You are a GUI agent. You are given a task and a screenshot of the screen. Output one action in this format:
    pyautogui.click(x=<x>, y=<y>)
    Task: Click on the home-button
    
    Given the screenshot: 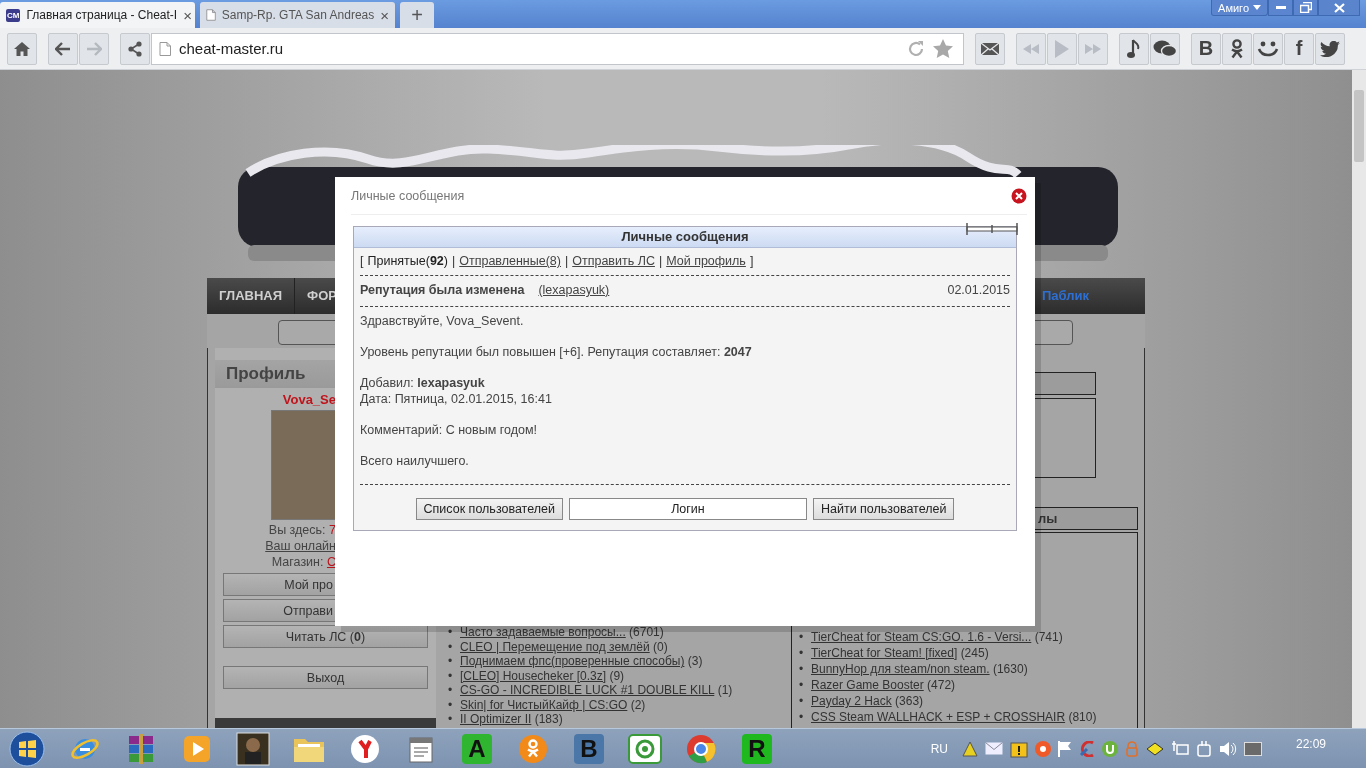 What is the action you would take?
    pyautogui.click(x=22, y=48)
    